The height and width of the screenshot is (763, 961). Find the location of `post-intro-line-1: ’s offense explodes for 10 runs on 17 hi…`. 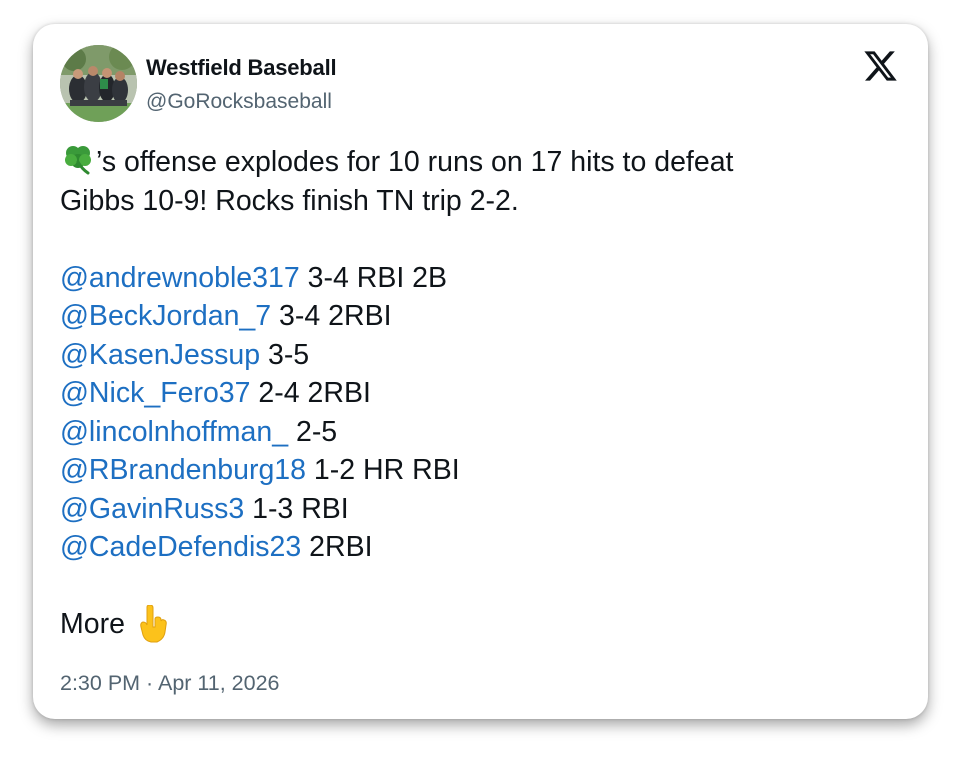

post-intro-line-1: ’s offense explodes for 10 runs on 17 hi… is located at coordinates (485, 162).